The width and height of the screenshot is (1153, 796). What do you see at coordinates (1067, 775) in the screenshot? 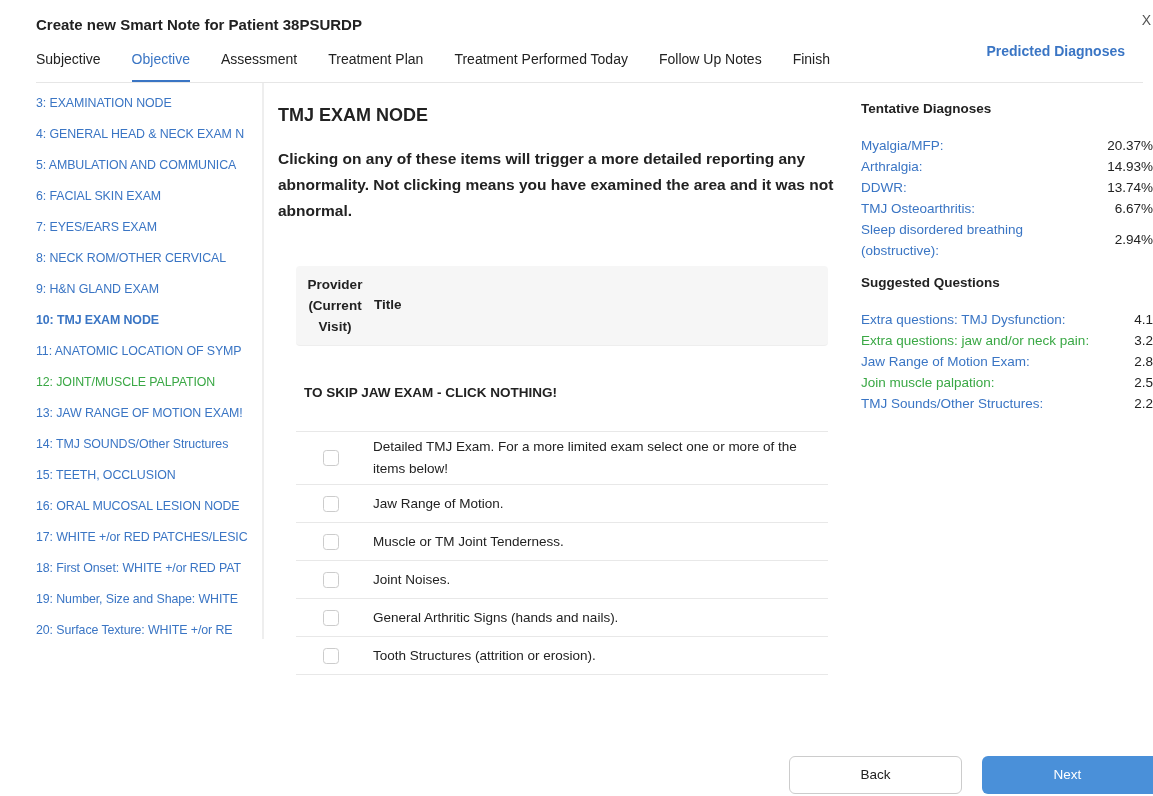
I see `next-button: Next` at bounding box center [1067, 775].